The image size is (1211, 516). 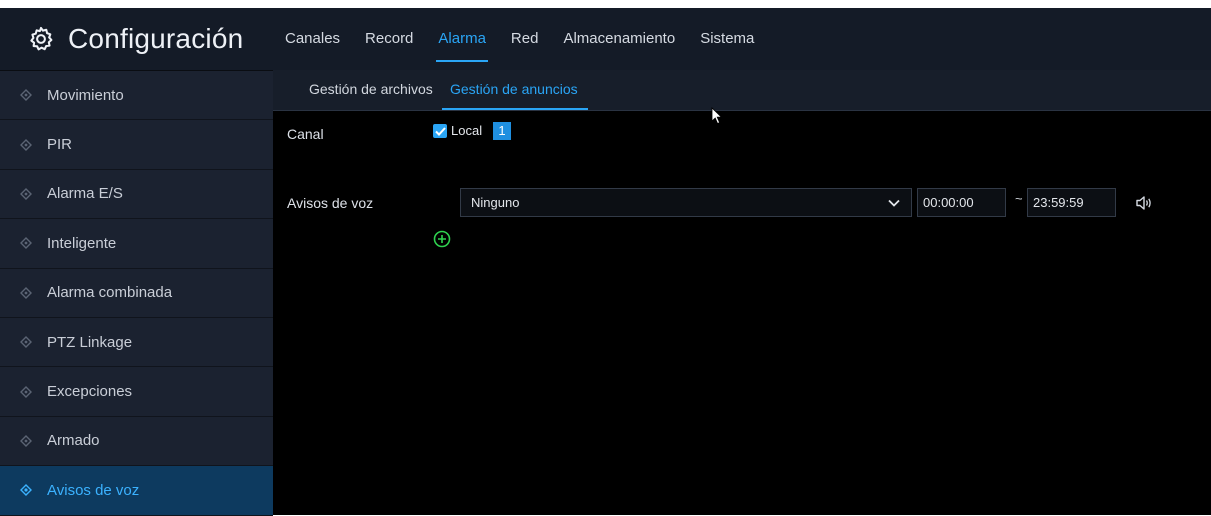 I want to click on tab-red: Red, so click(x=525, y=39).